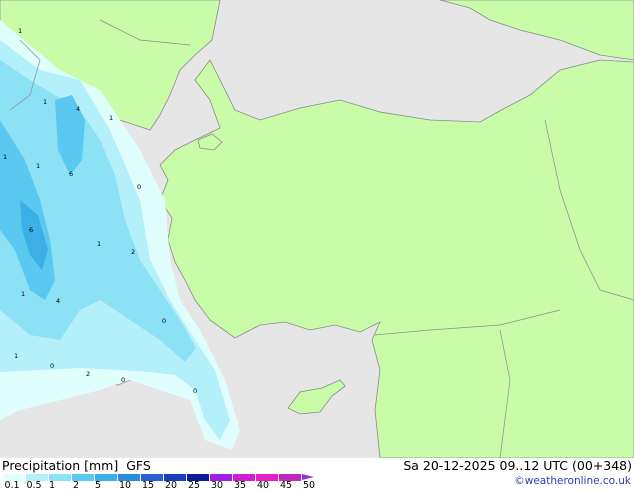  Describe the element at coordinates (98, 485) in the screenshot. I see `legend-tick: 5` at that location.